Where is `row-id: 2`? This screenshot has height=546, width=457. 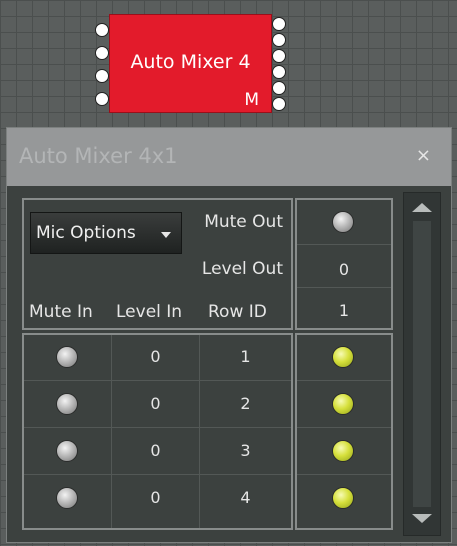 row-id: 2 is located at coordinates (245, 403).